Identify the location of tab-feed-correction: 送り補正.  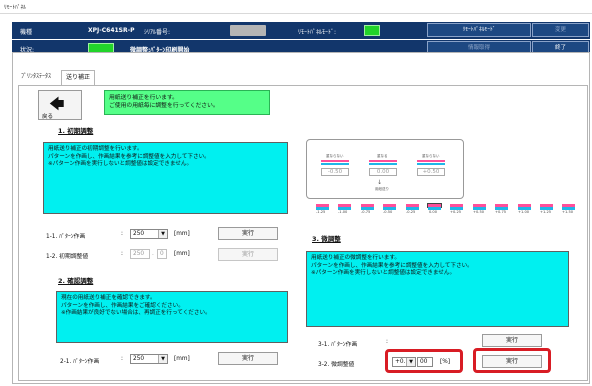
(78, 78).